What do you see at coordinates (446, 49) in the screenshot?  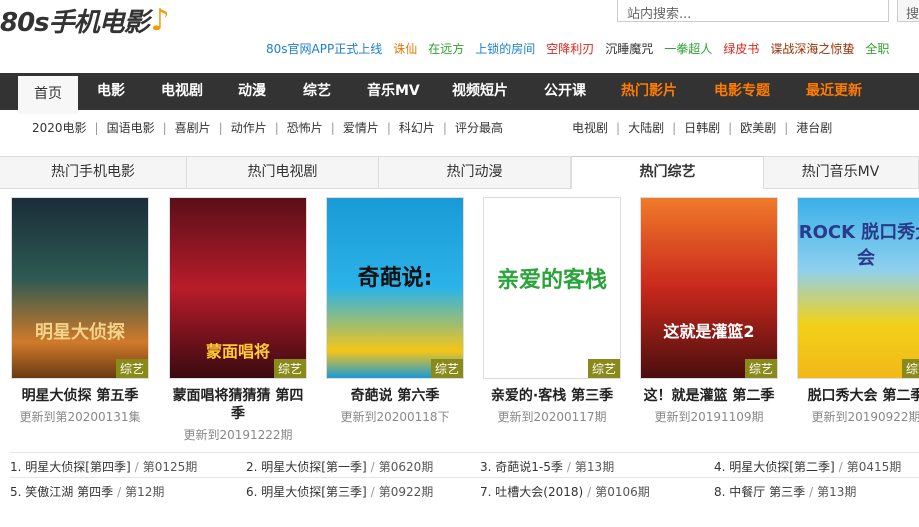 I see `hot-link: 在远方` at bounding box center [446, 49].